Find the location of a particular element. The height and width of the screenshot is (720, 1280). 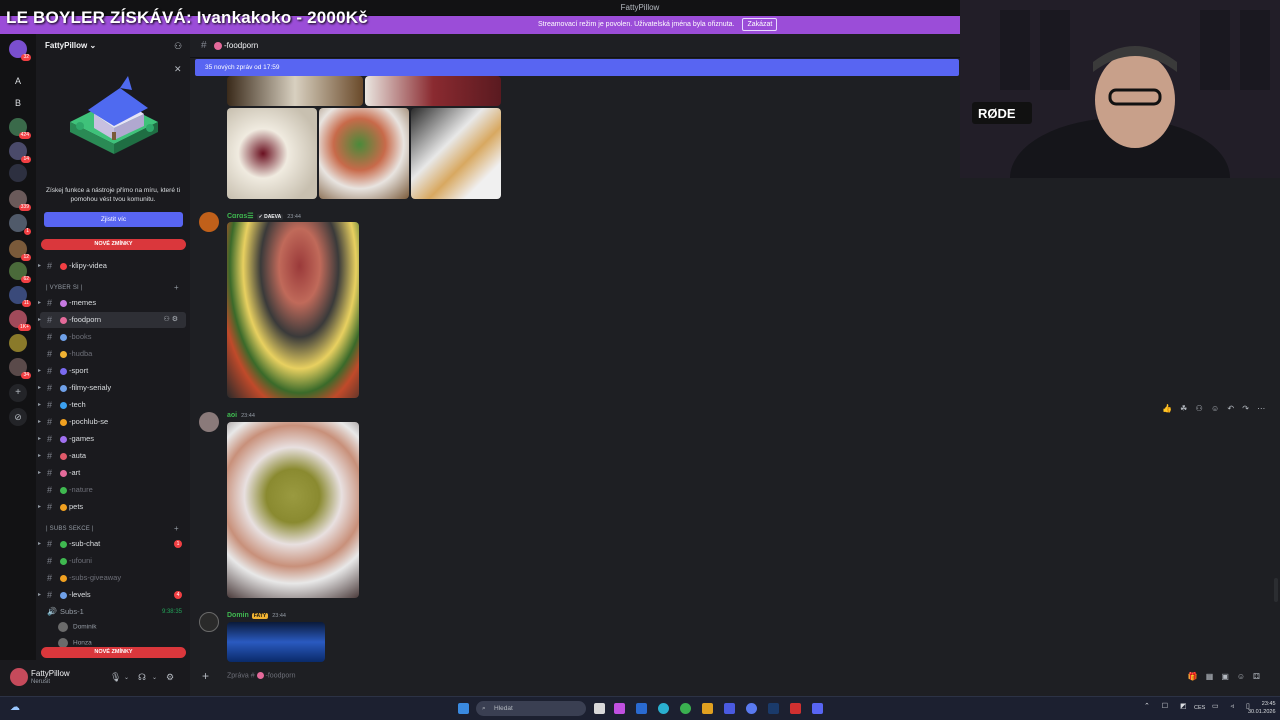

server-icon: 339 is located at coordinates (20, 200).